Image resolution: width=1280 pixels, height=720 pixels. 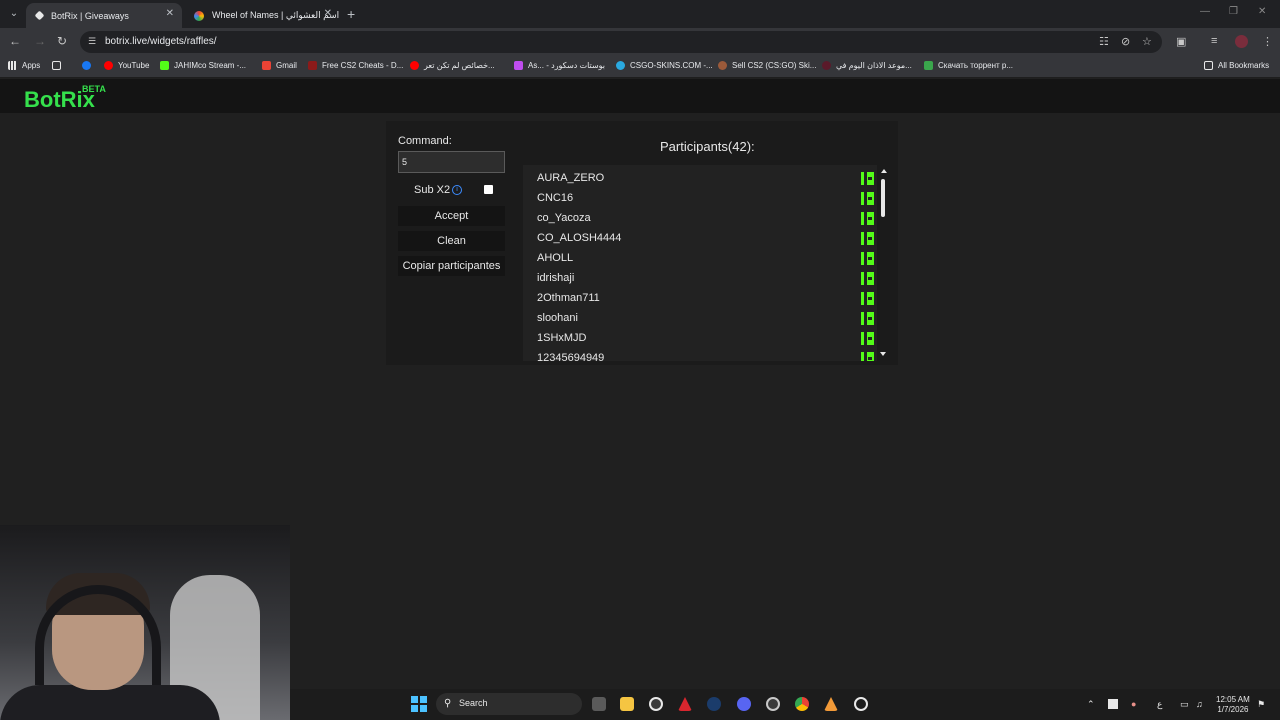 I want to click on back-button: ←, so click(x=15, y=41).